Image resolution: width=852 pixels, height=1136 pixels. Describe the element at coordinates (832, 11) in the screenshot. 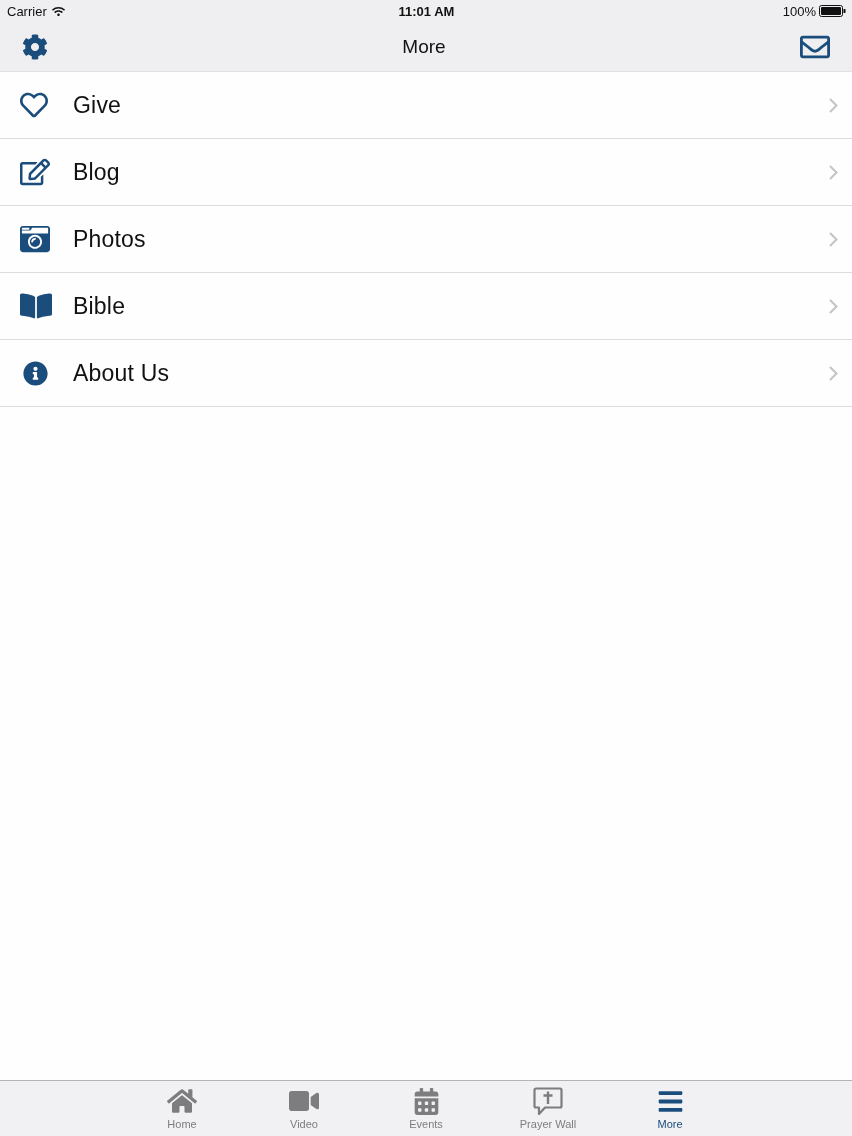

I see `battery-icon` at that location.